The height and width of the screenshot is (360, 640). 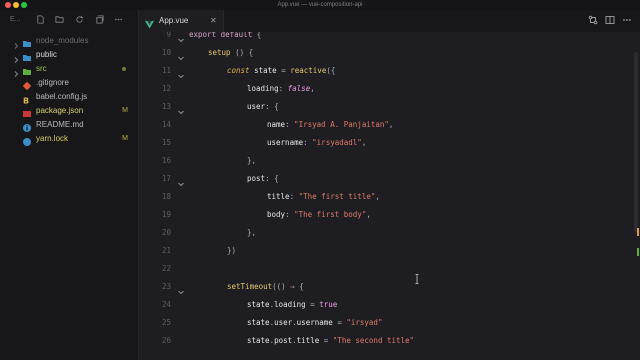 I want to click on title-bar: App.vue — vue-composition-api, so click(x=320, y=5).